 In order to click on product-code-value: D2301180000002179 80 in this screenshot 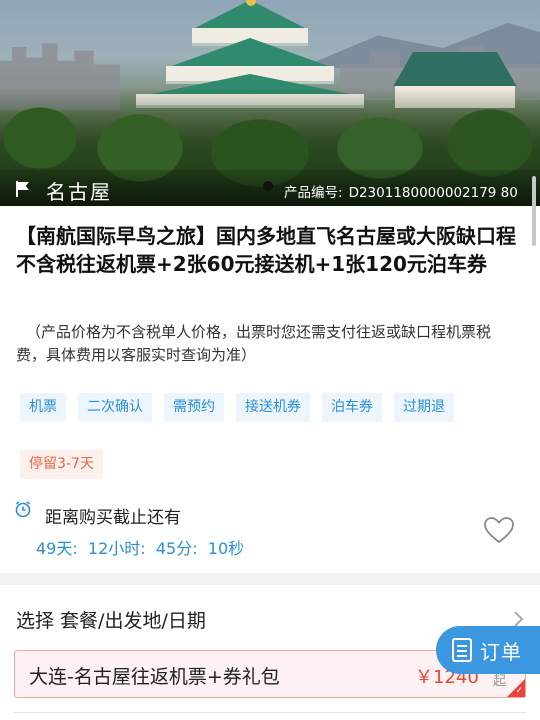, I will do `click(433, 193)`.